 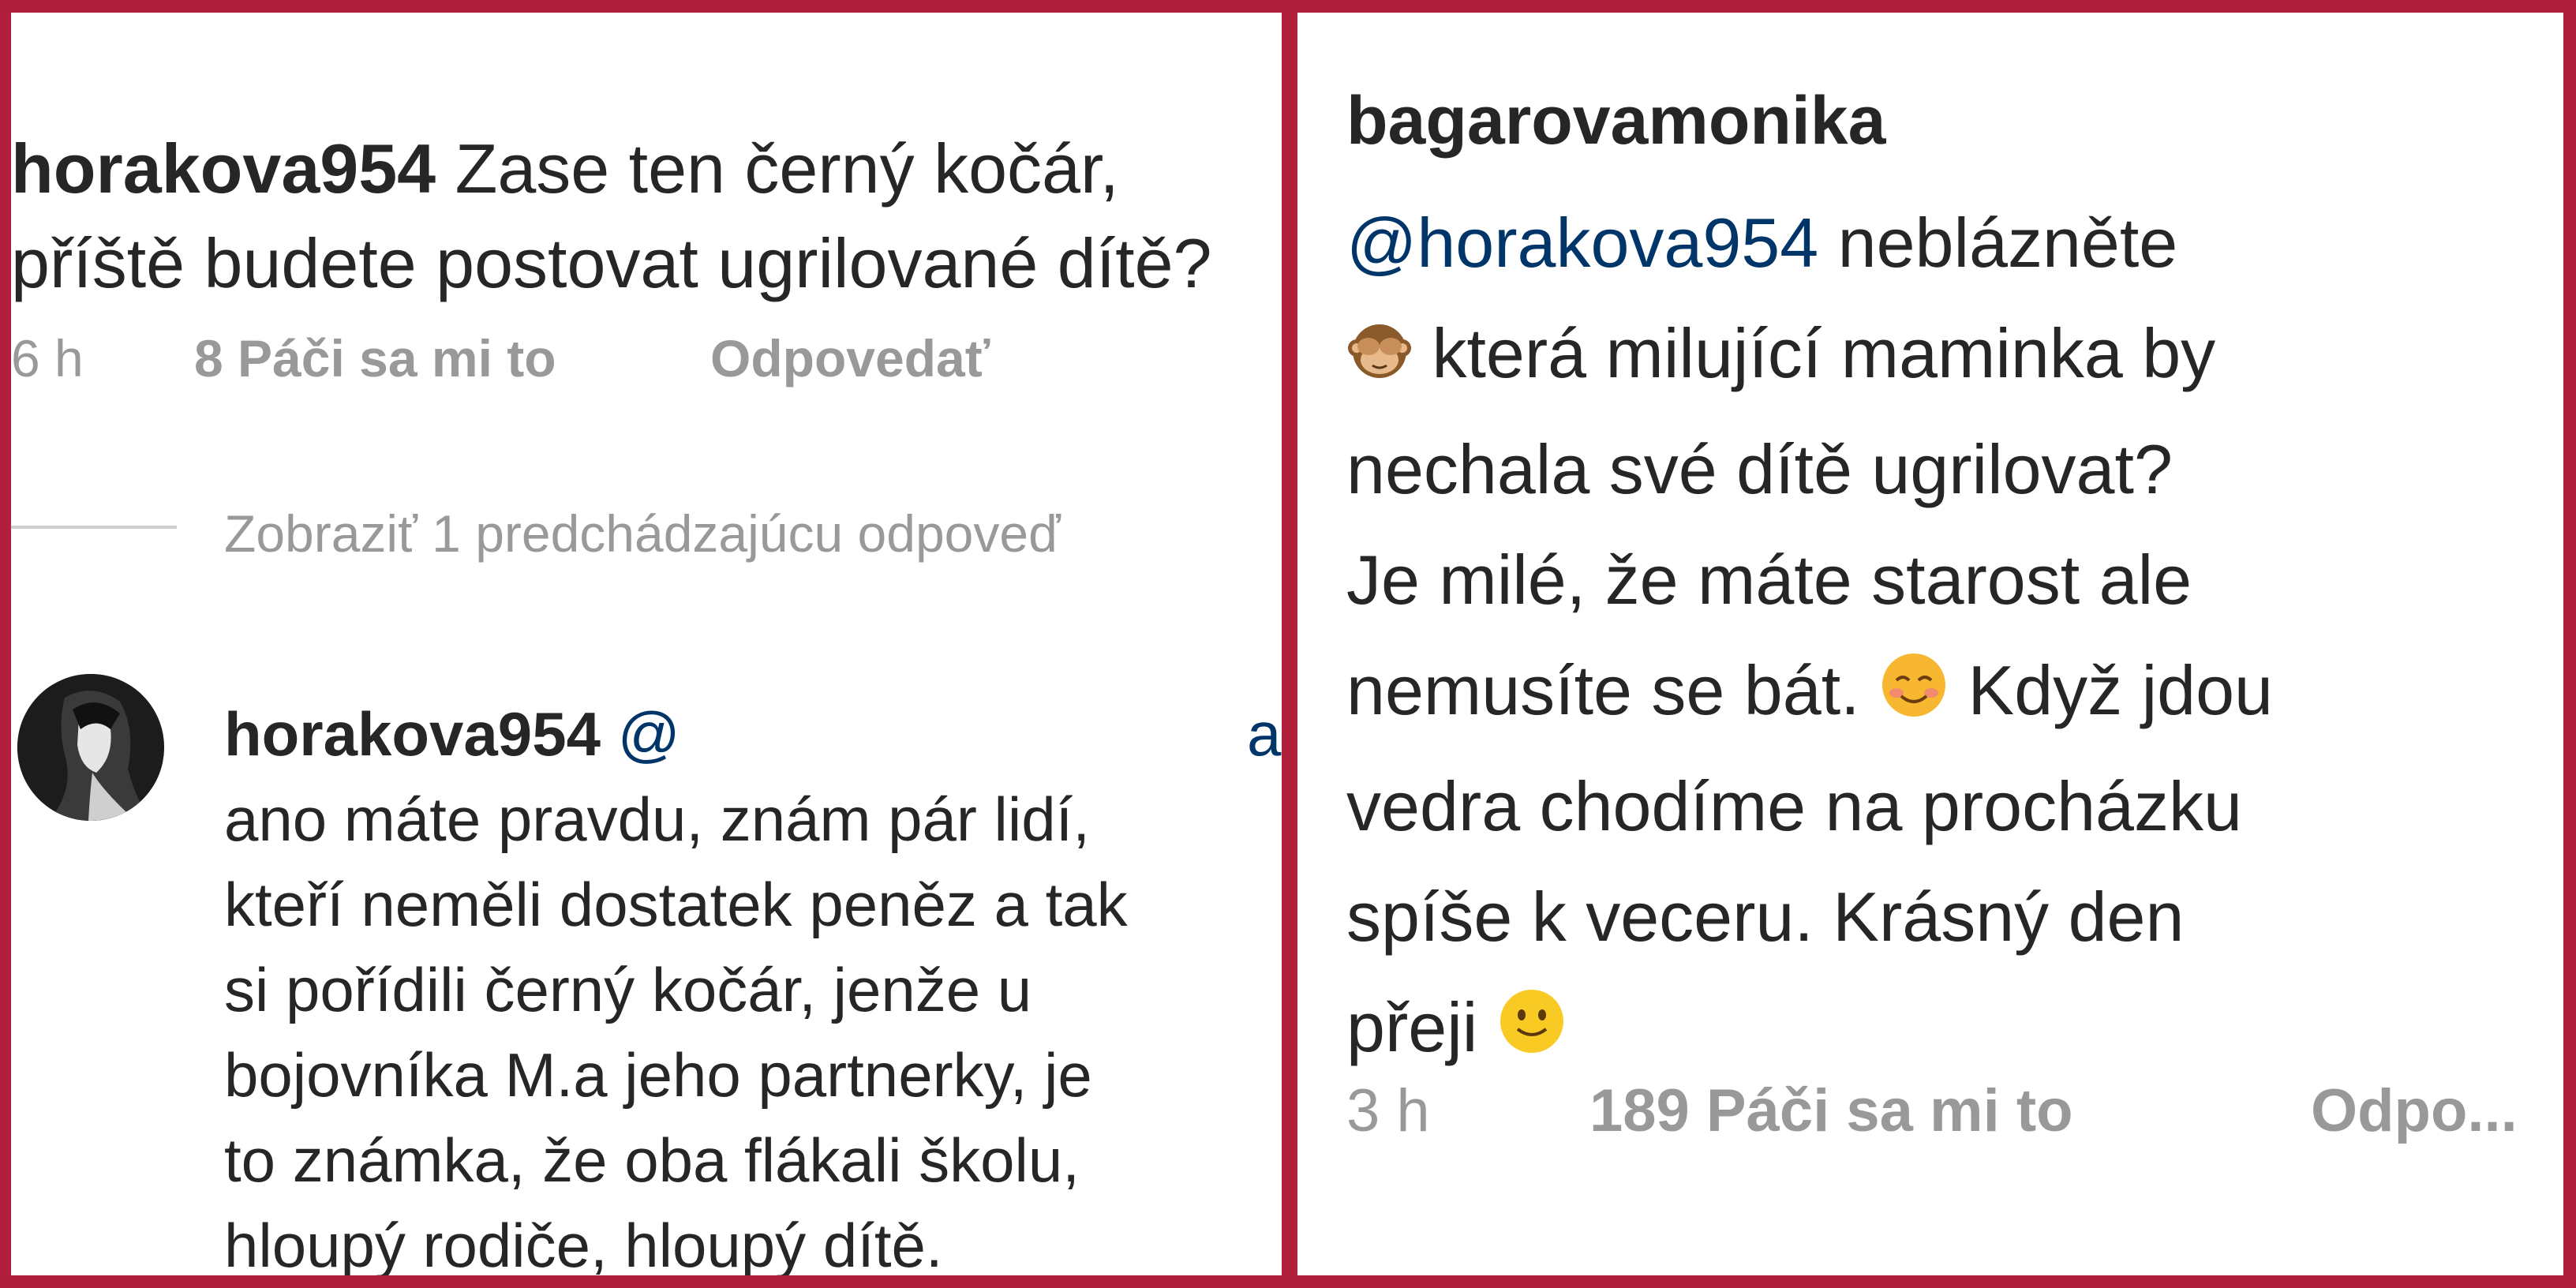 I want to click on comment-text: neblázněte, so click(x=1998, y=243).